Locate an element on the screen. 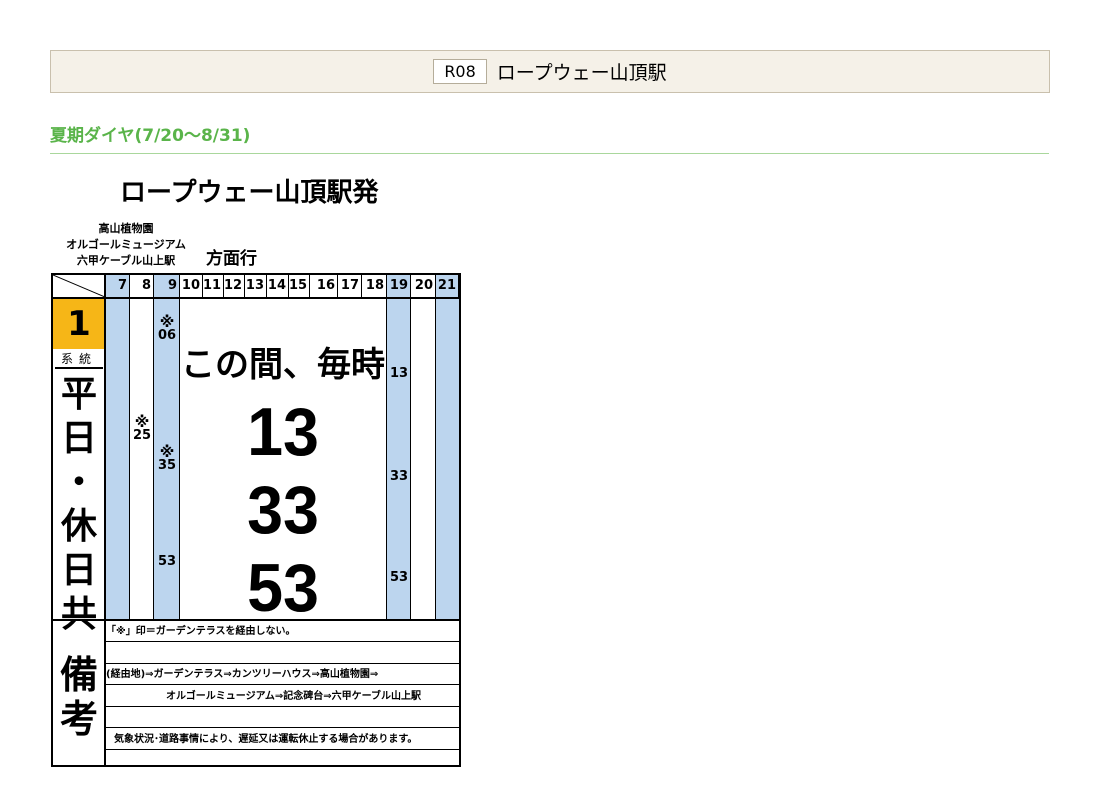  header-corner-diagonal is located at coordinates (79, 286).